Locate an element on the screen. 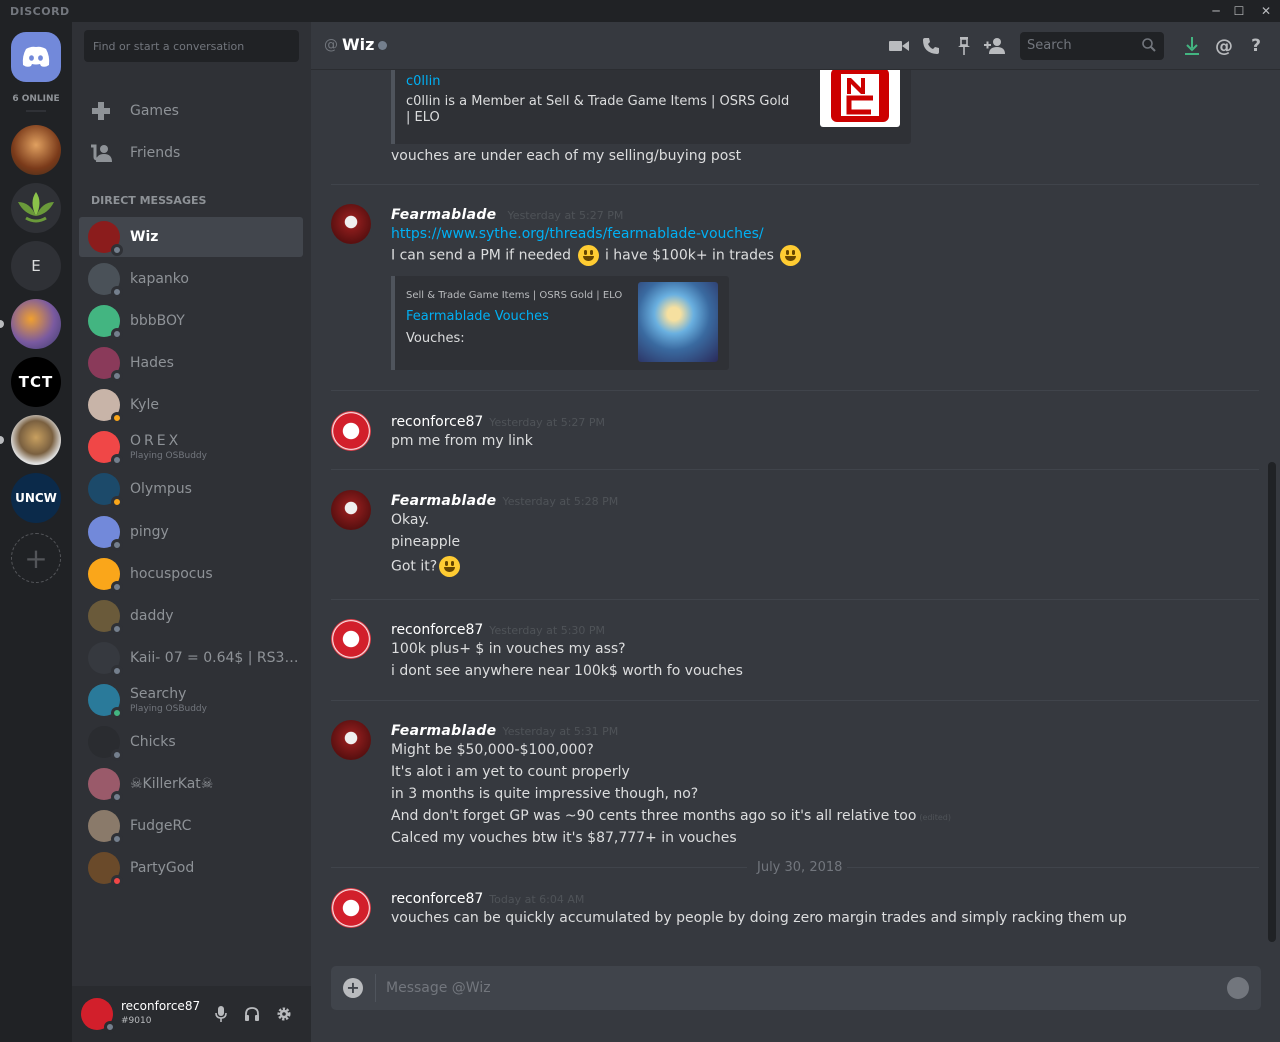  nav-friends: Friends is located at coordinates (191, 153).